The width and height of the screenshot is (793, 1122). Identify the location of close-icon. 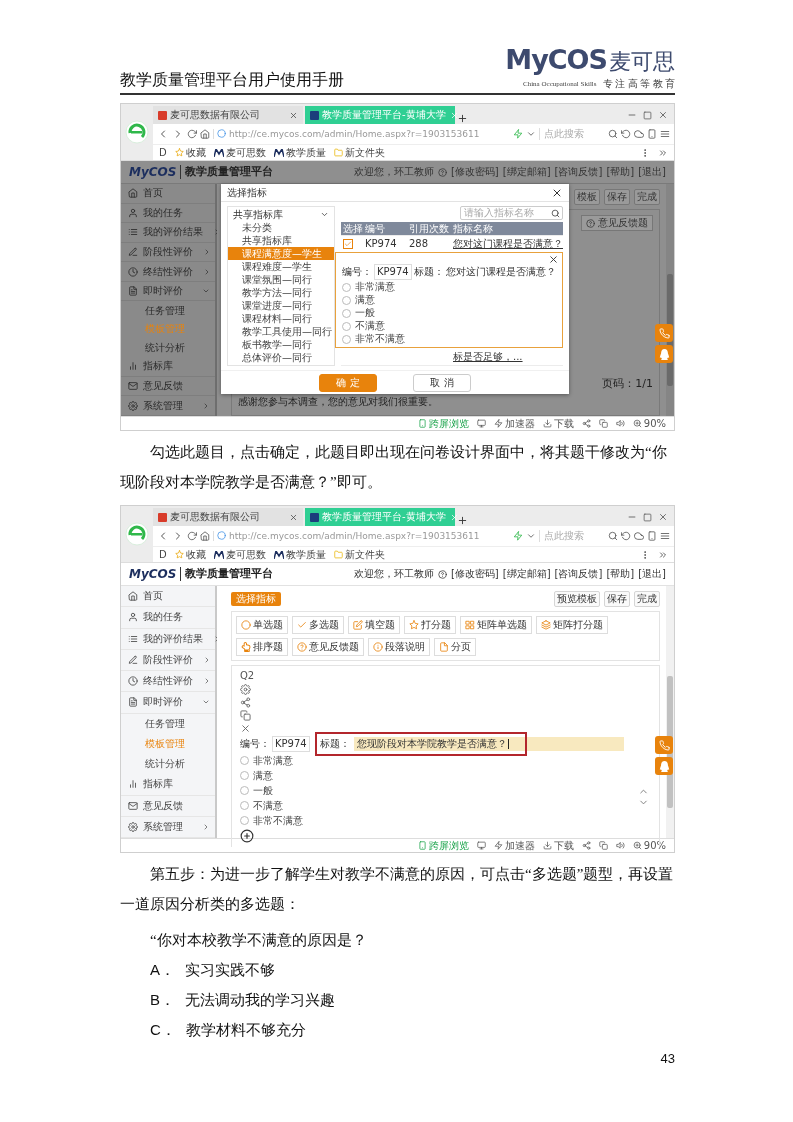
(553, 259).